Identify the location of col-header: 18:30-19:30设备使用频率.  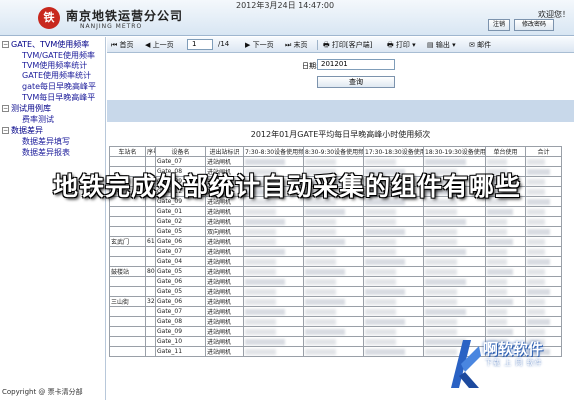
(454, 151).